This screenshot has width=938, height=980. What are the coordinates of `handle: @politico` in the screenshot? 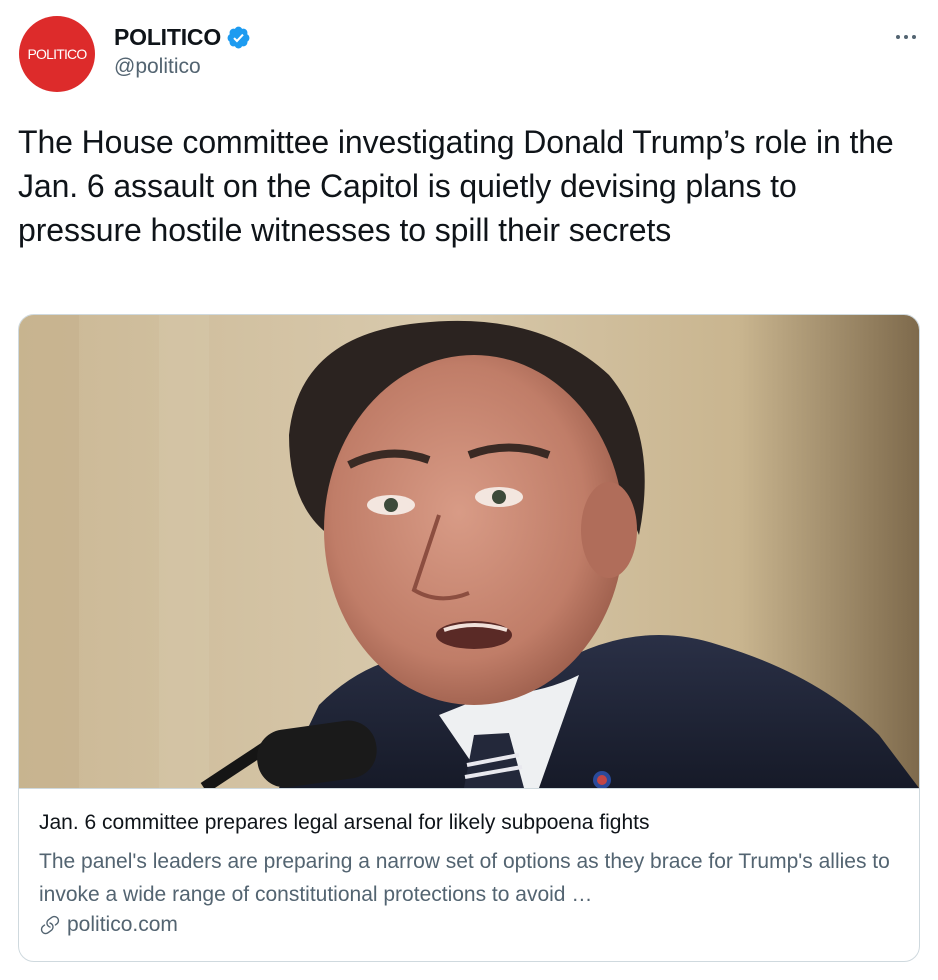 It's located at (157, 67).